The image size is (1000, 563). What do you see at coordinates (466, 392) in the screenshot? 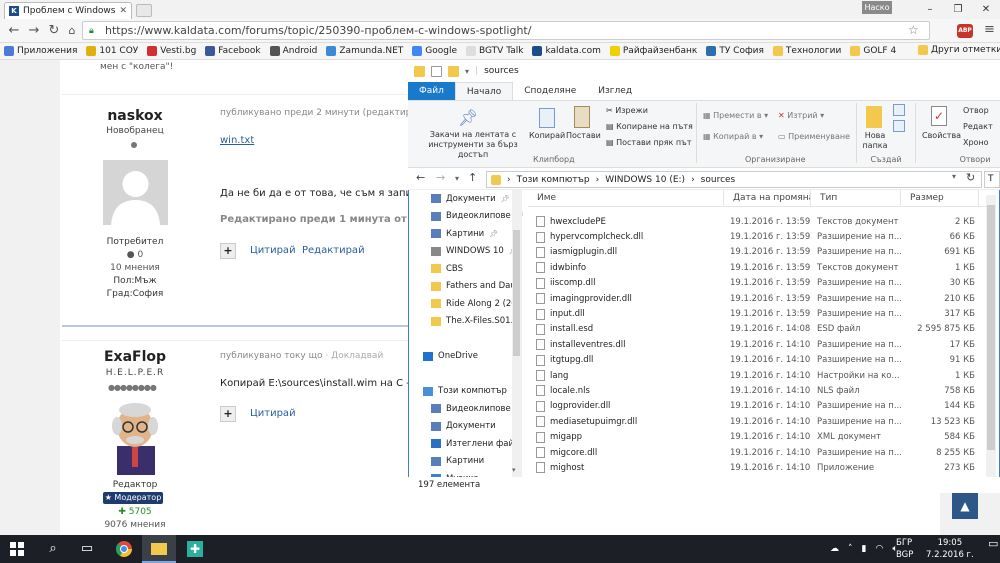
I see `nav-item: Този компютър` at bounding box center [466, 392].